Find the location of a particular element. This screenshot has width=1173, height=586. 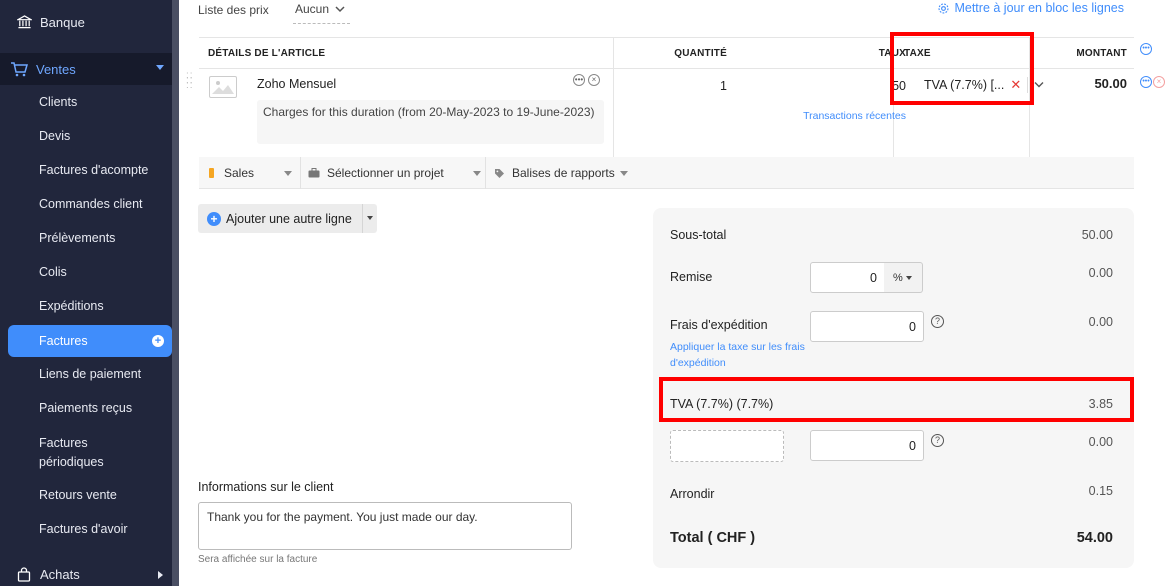

row-actions: ••• × is located at coordinates (1152, 82).